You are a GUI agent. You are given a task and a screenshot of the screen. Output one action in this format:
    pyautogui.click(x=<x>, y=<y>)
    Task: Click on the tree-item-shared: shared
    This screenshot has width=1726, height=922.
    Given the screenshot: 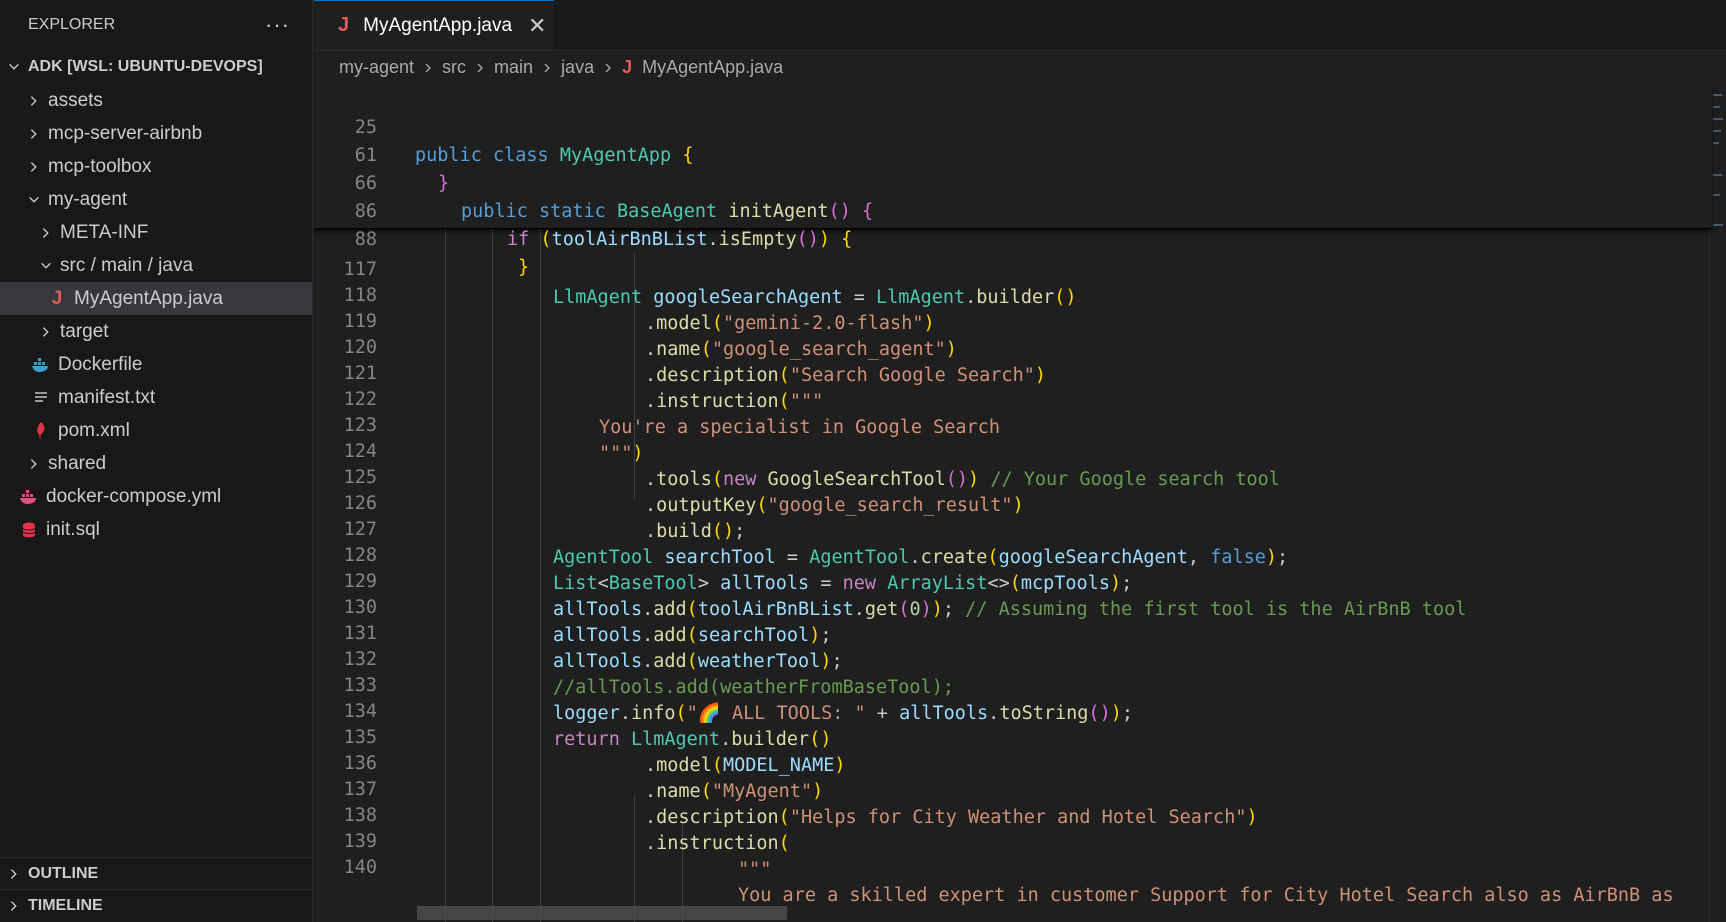 What is the action you would take?
    pyautogui.click(x=156, y=463)
    